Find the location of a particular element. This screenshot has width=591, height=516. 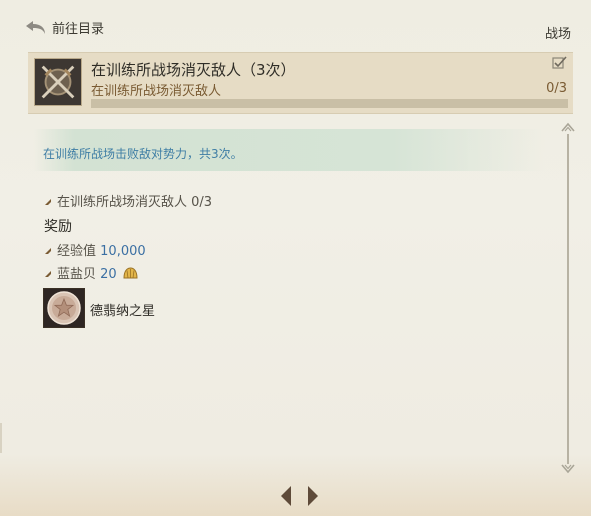

reward-currency: 蓝盐贝 20 is located at coordinates (91, 272).